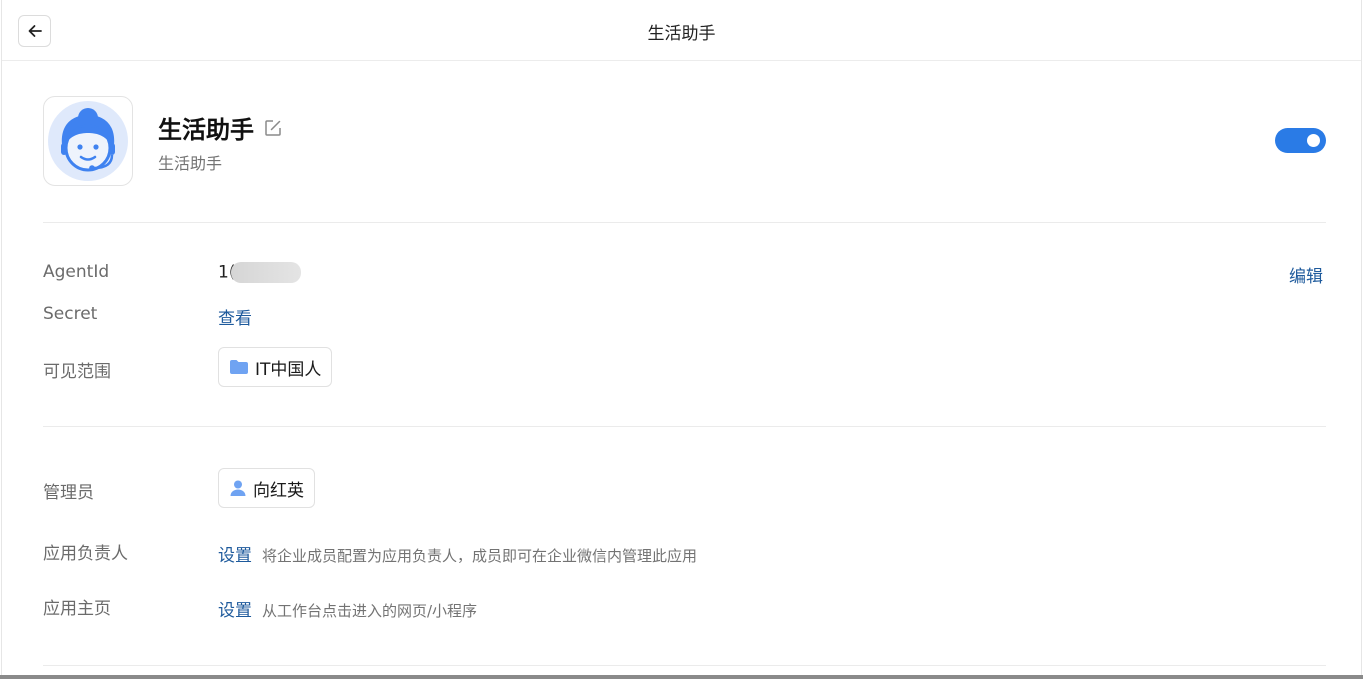  Describe the element at coordinates (370, 611) in the screenshot. I see `homepage-hint: 从工作台点击进入的网页/小程序` at that location.